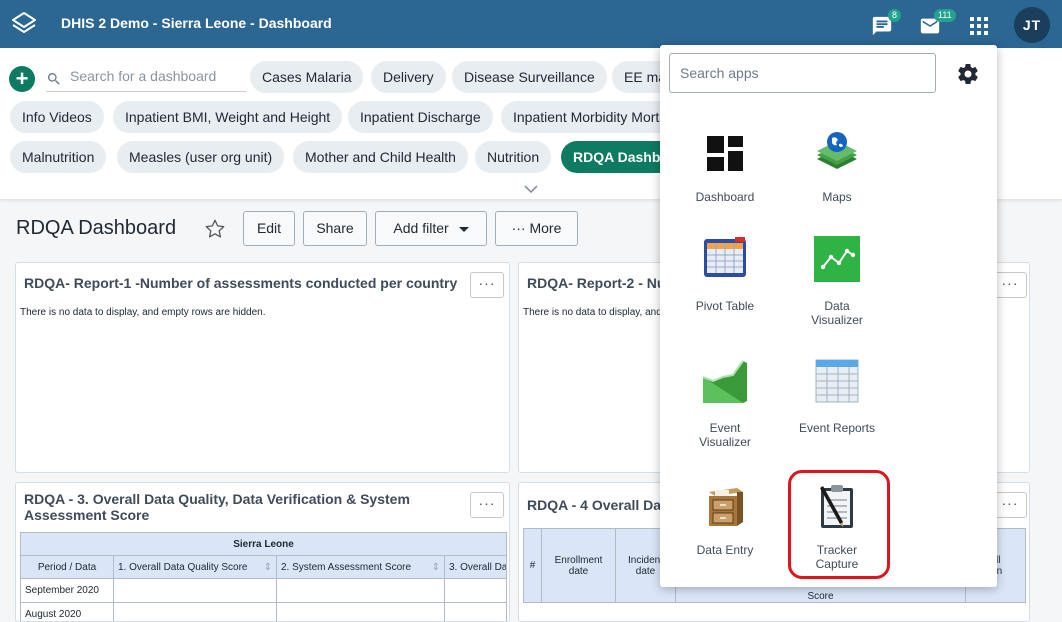 The width and height of the screenshot is (1062, 622). I want to click on period-data-header: Period / Data, so click(67, 567).